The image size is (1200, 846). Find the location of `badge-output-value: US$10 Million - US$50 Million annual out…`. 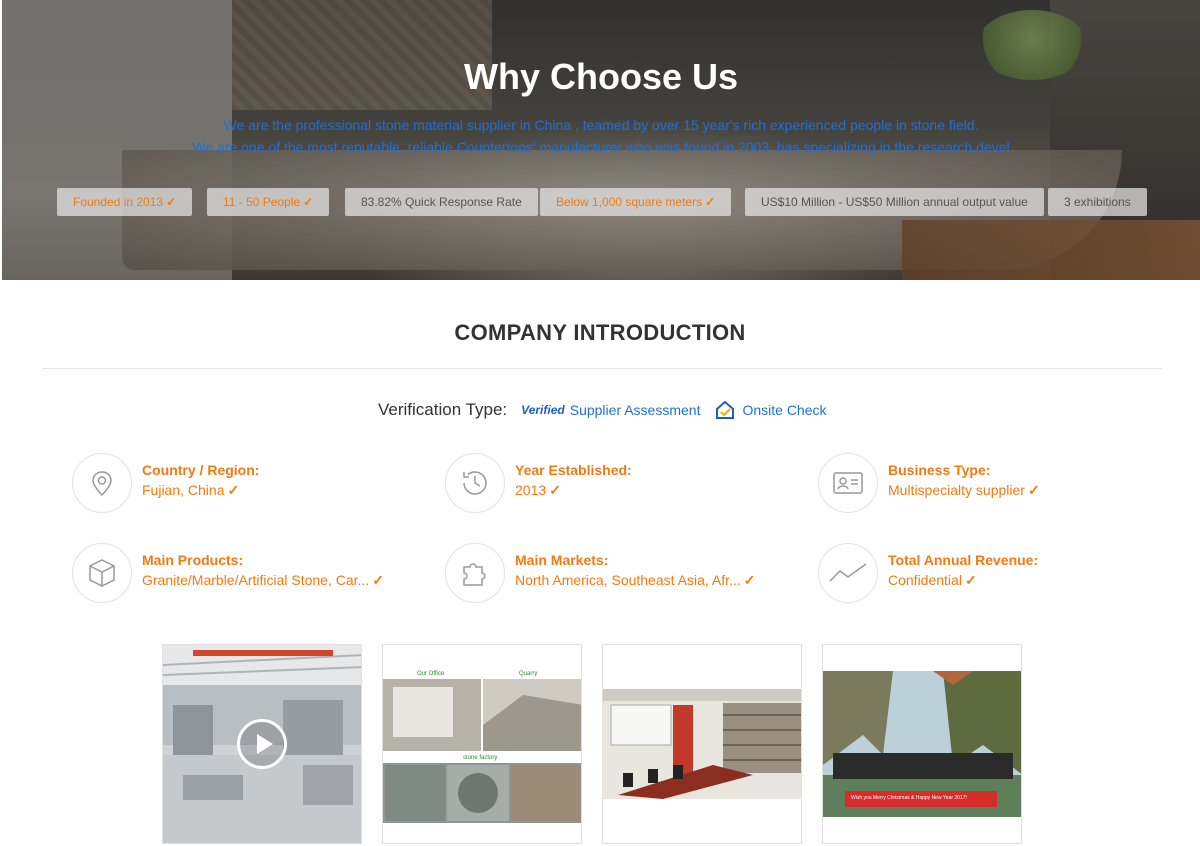

badge-output-value: US$10 Million - US$50 Million annual out… is located at coordinates (894, 202).